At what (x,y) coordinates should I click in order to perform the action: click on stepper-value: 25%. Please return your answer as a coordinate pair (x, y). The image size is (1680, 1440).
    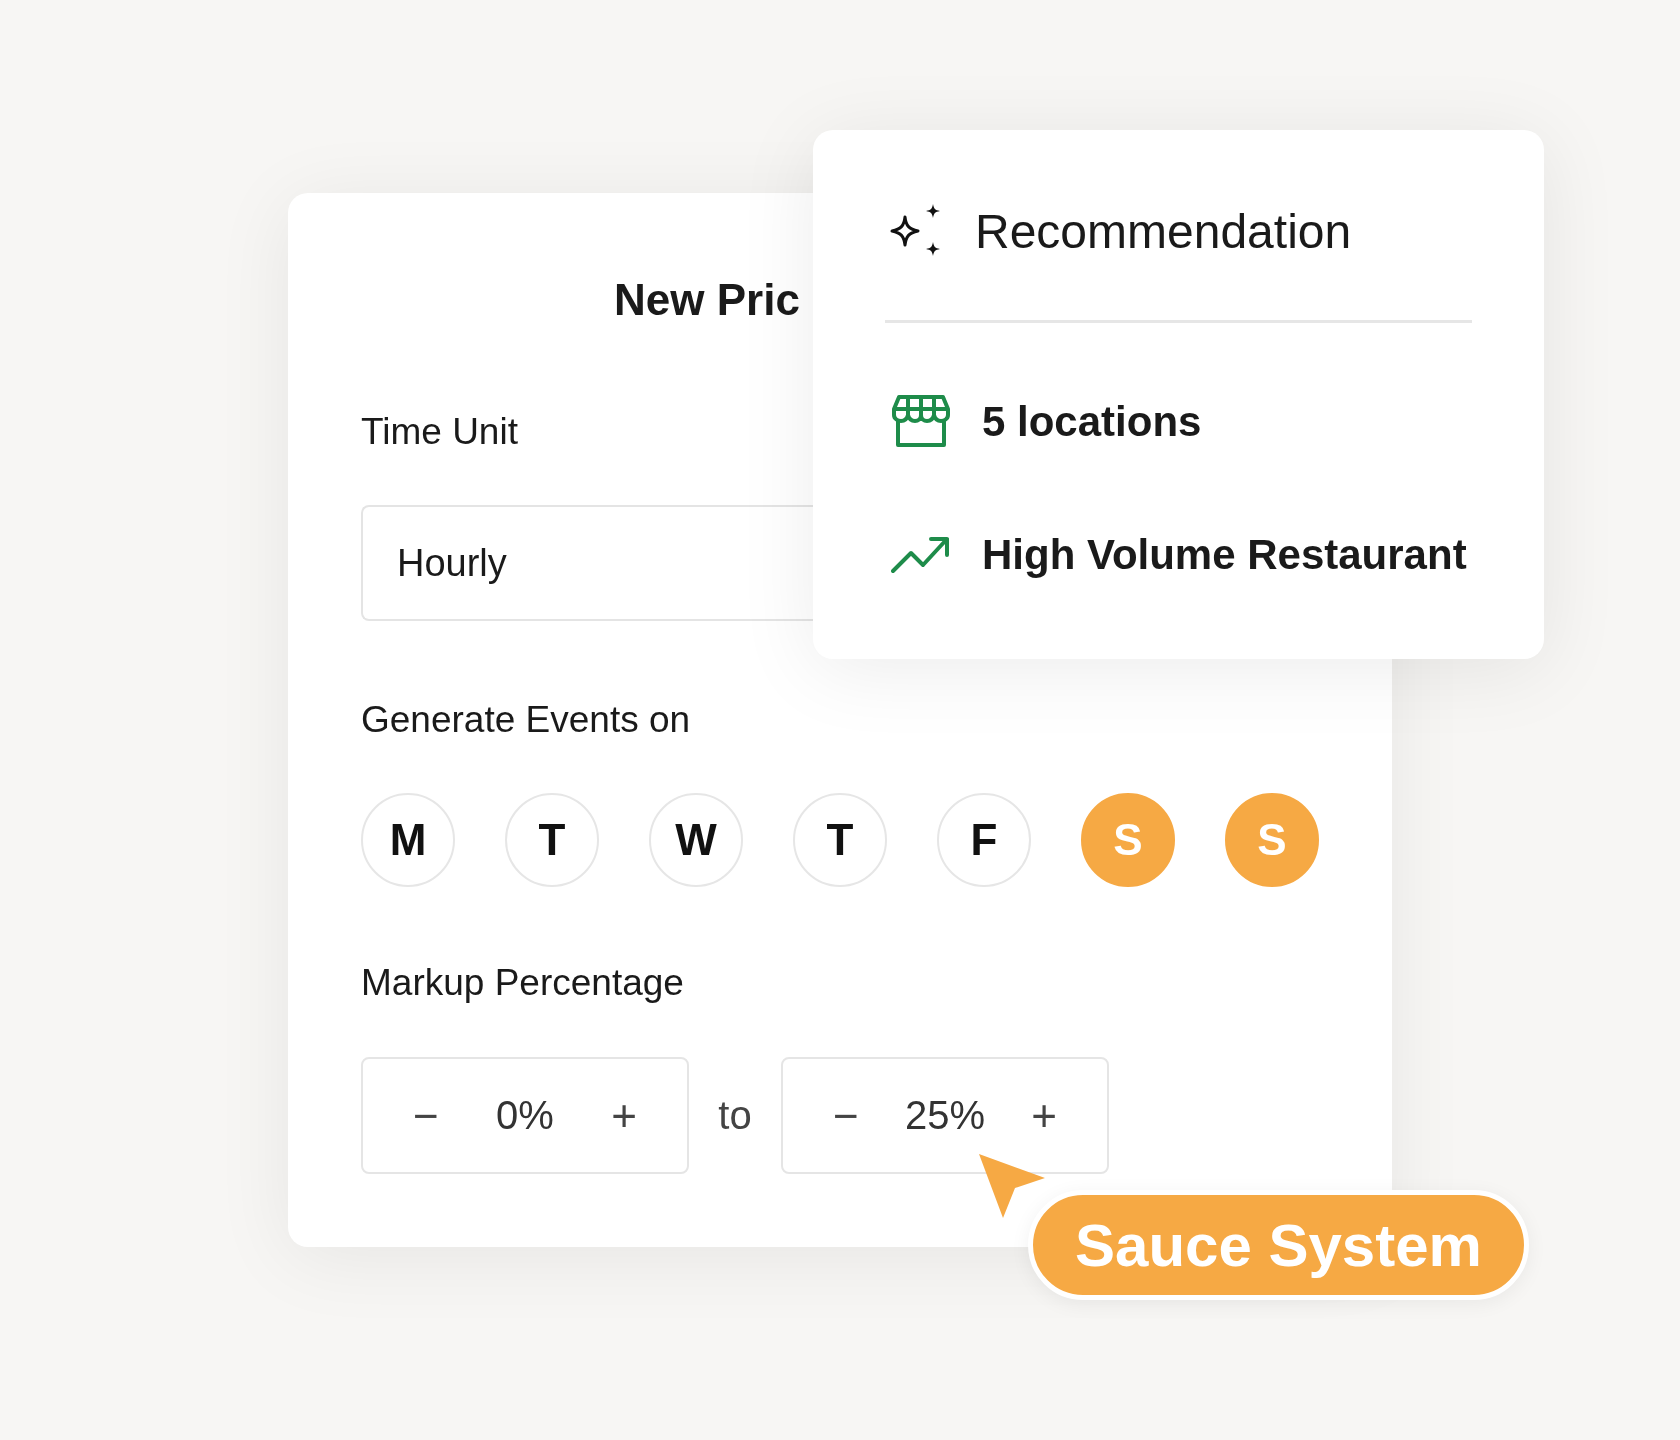
    Looking at the image, I should click on (945, 1115).